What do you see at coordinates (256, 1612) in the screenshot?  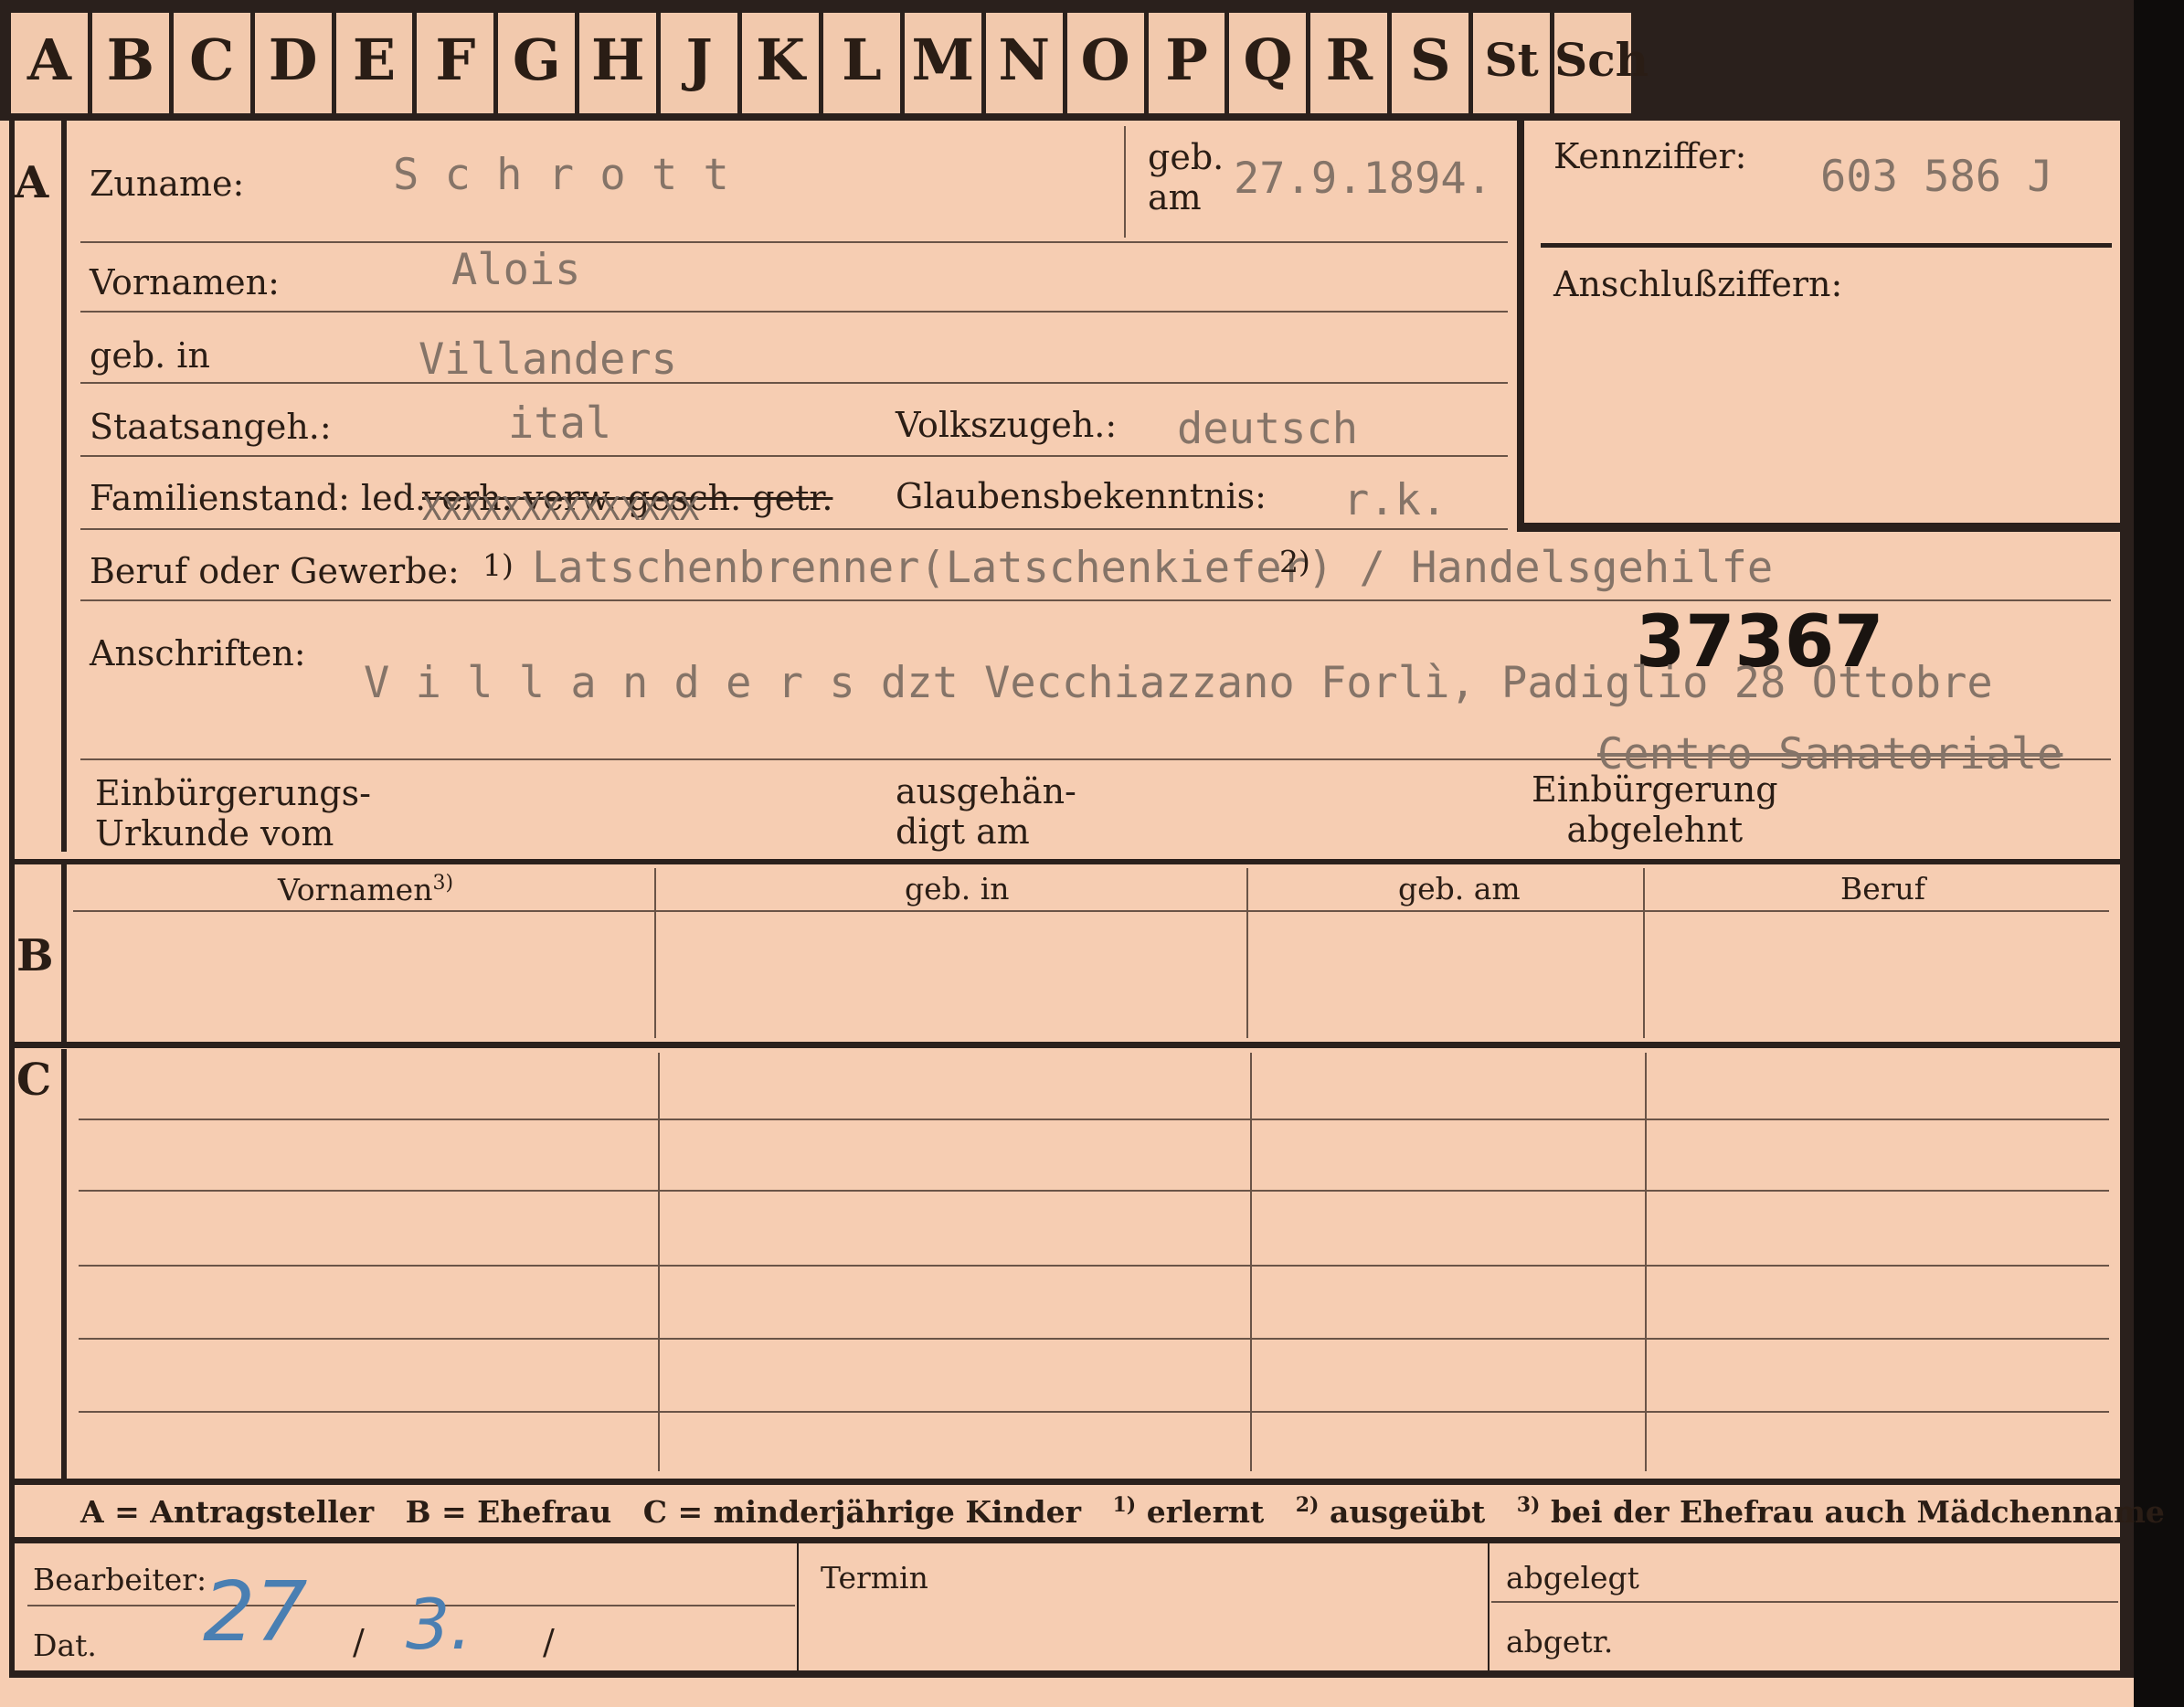 I see `dat-day-handwritten: 27` at bounding box center [256, 1612].